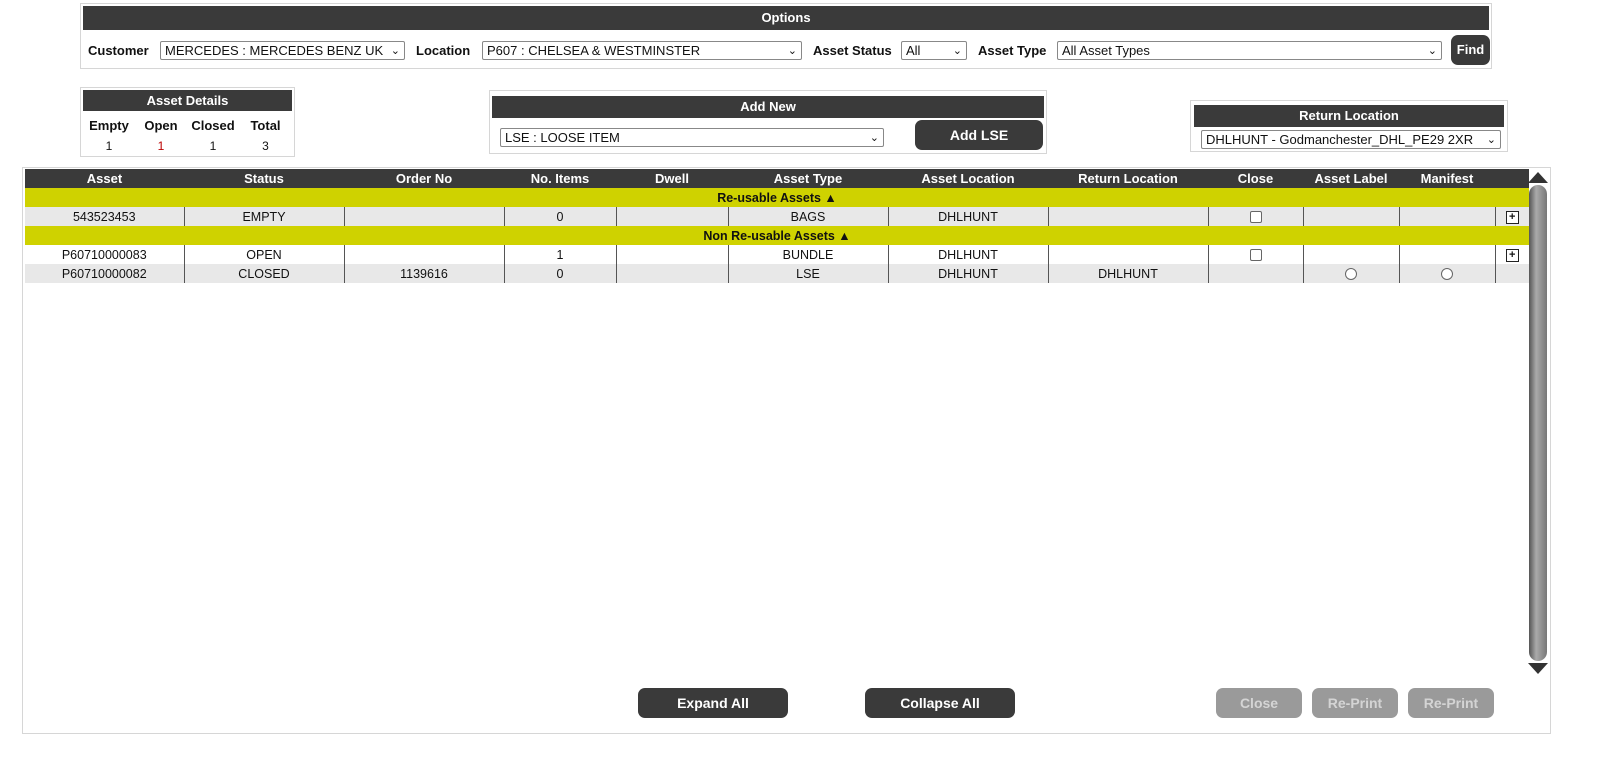  What do you see at coordinates (104, 216) in the screenshot?
I see `cell-asset: 543523453` at bounding box center [104, 216].